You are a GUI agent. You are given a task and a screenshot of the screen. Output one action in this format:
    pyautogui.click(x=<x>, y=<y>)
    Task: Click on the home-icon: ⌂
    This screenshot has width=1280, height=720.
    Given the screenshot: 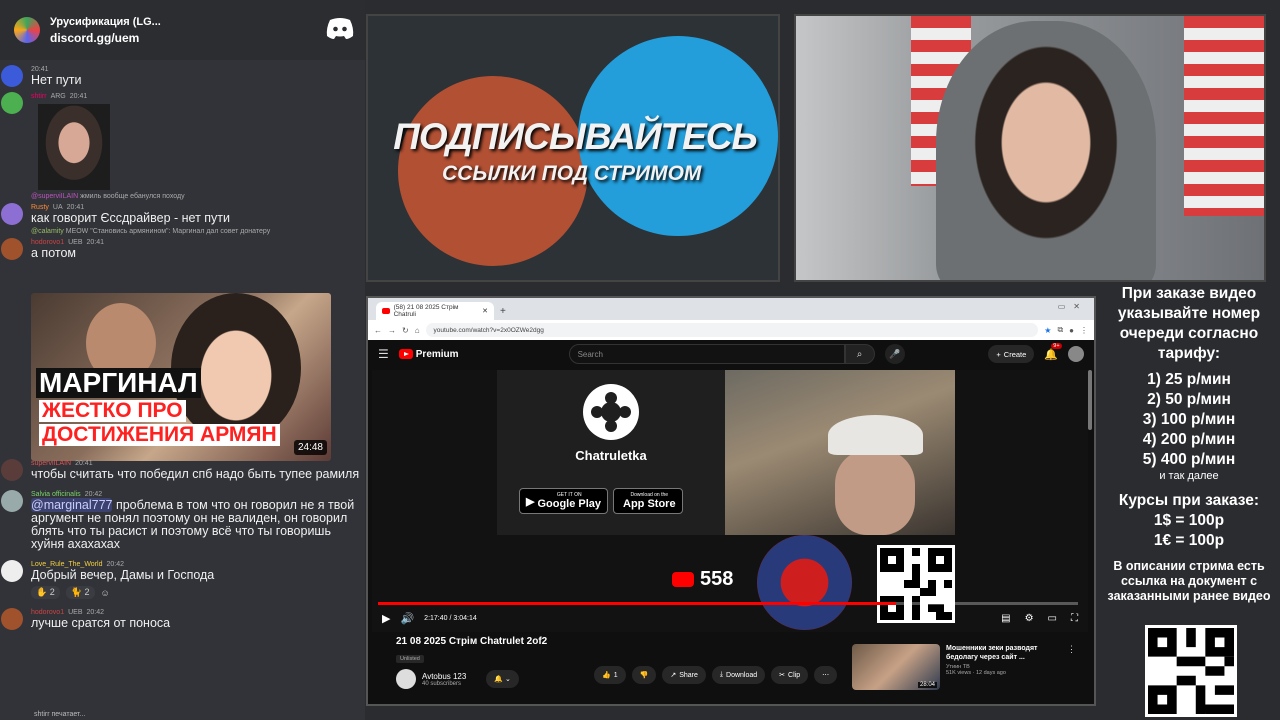 What is the action you would take?
    pyautogui.click(x=417, y=330)
    